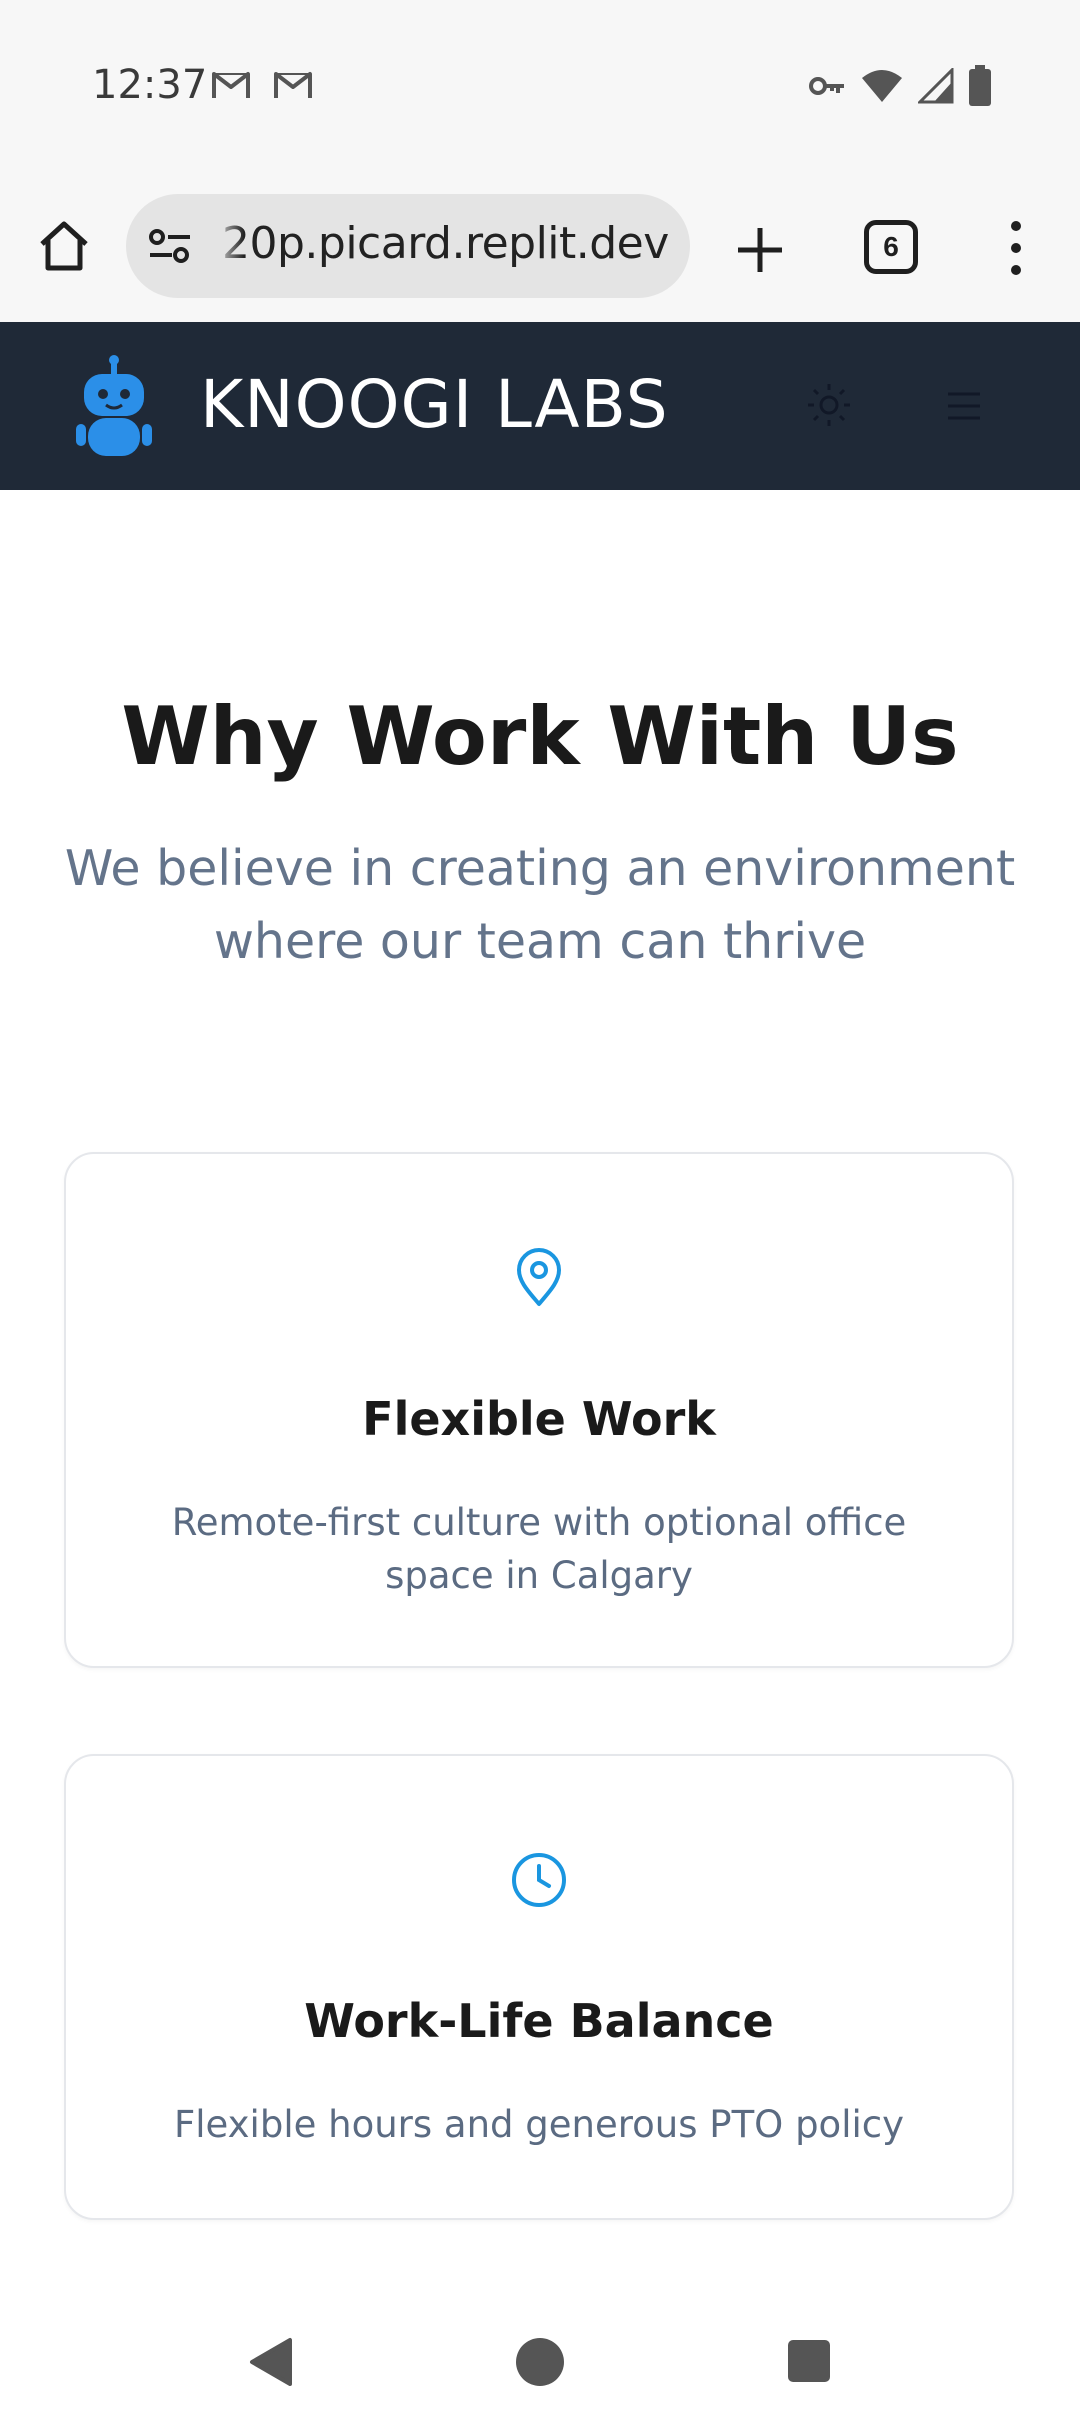  I want to click on url-fade, so click(229, 246).